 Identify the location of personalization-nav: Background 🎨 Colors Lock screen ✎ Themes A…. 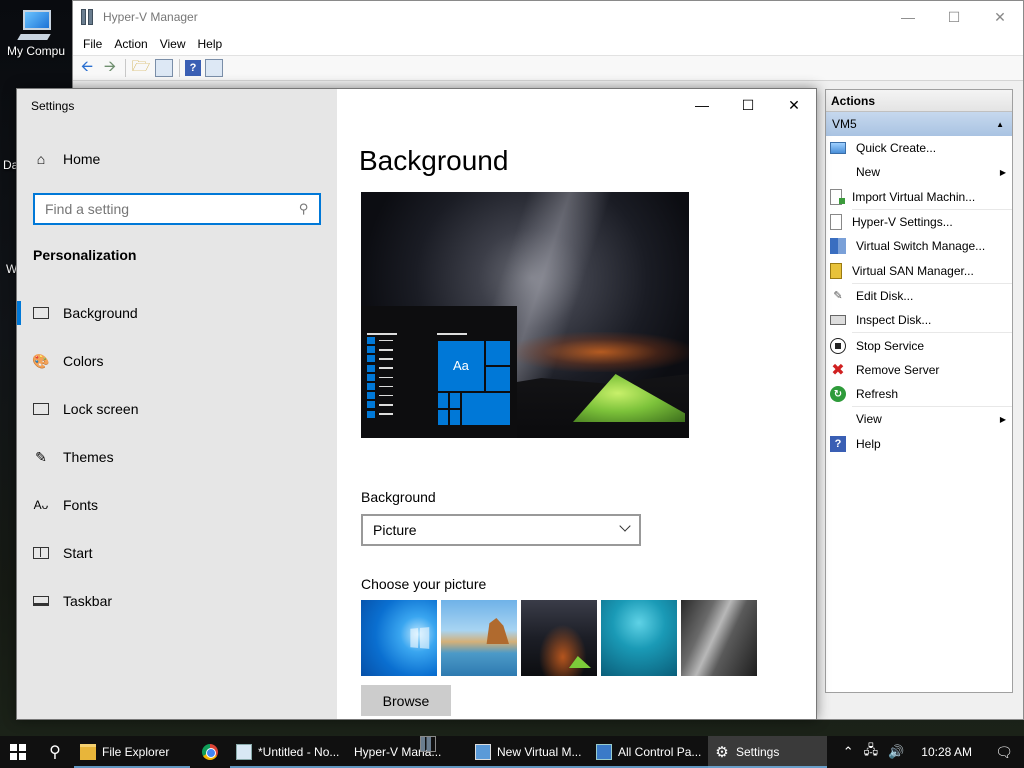
(177, 457).